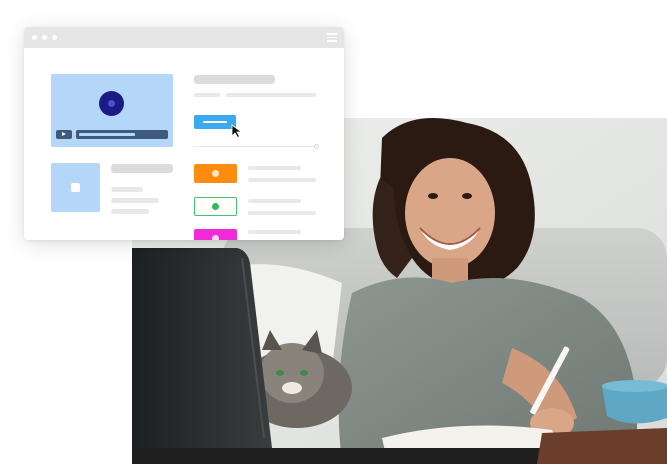  Describe the element at coordinates (111, 103) in the screenshot. I see `video-disc-icon` at that location.